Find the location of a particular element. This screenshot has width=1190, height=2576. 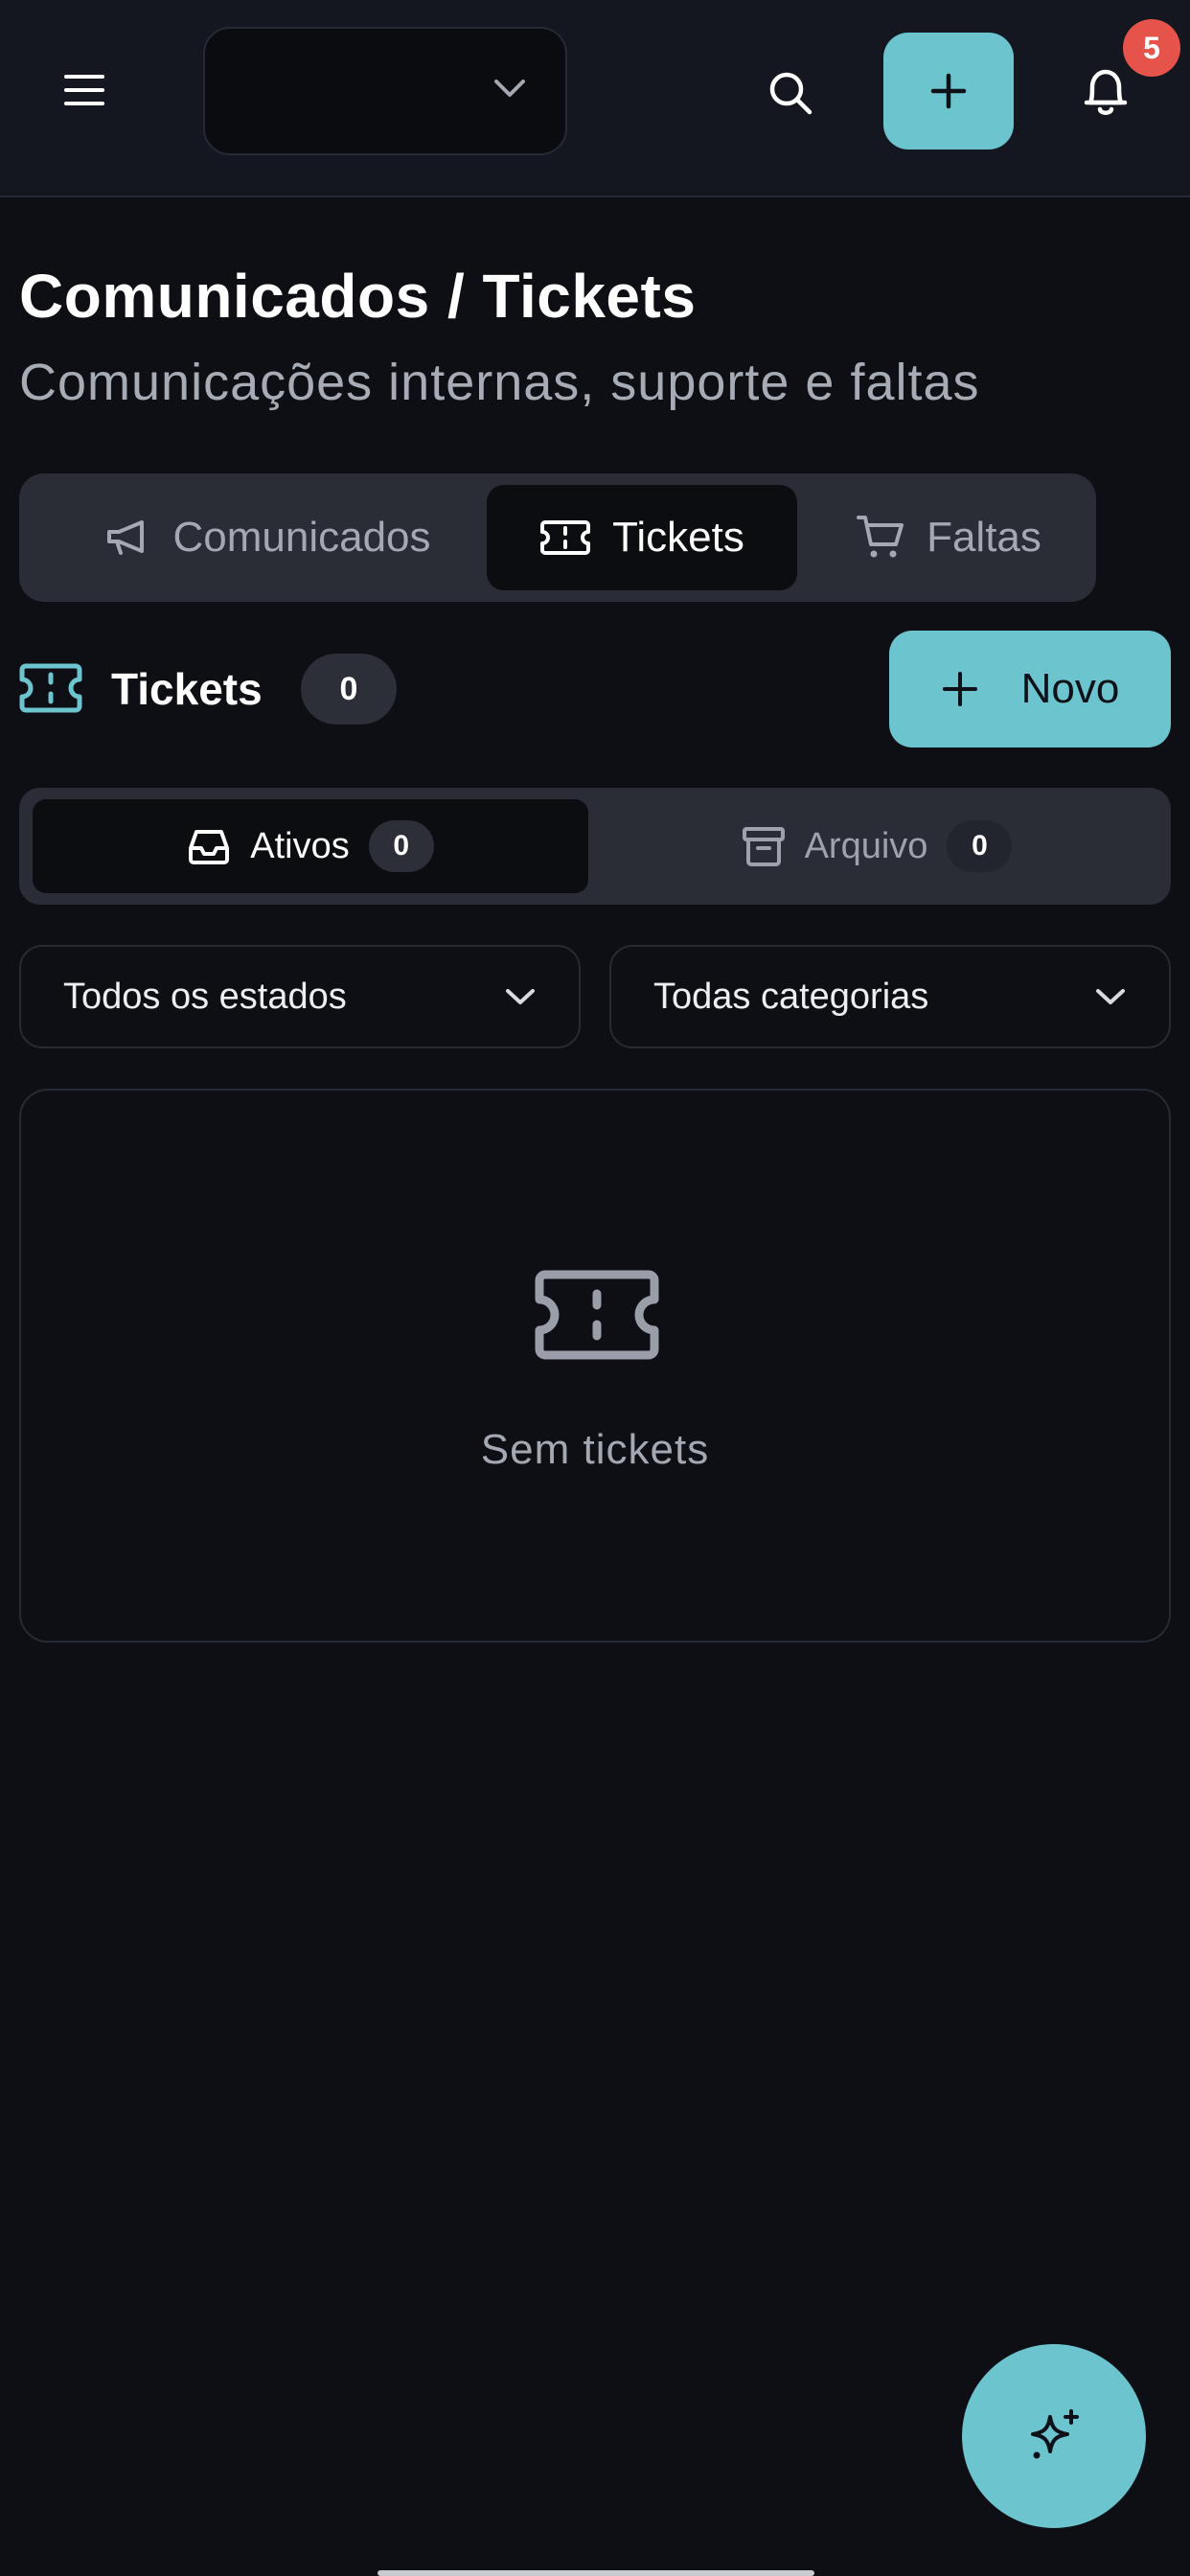

bell-icon is located at coordinates (1106, 92).